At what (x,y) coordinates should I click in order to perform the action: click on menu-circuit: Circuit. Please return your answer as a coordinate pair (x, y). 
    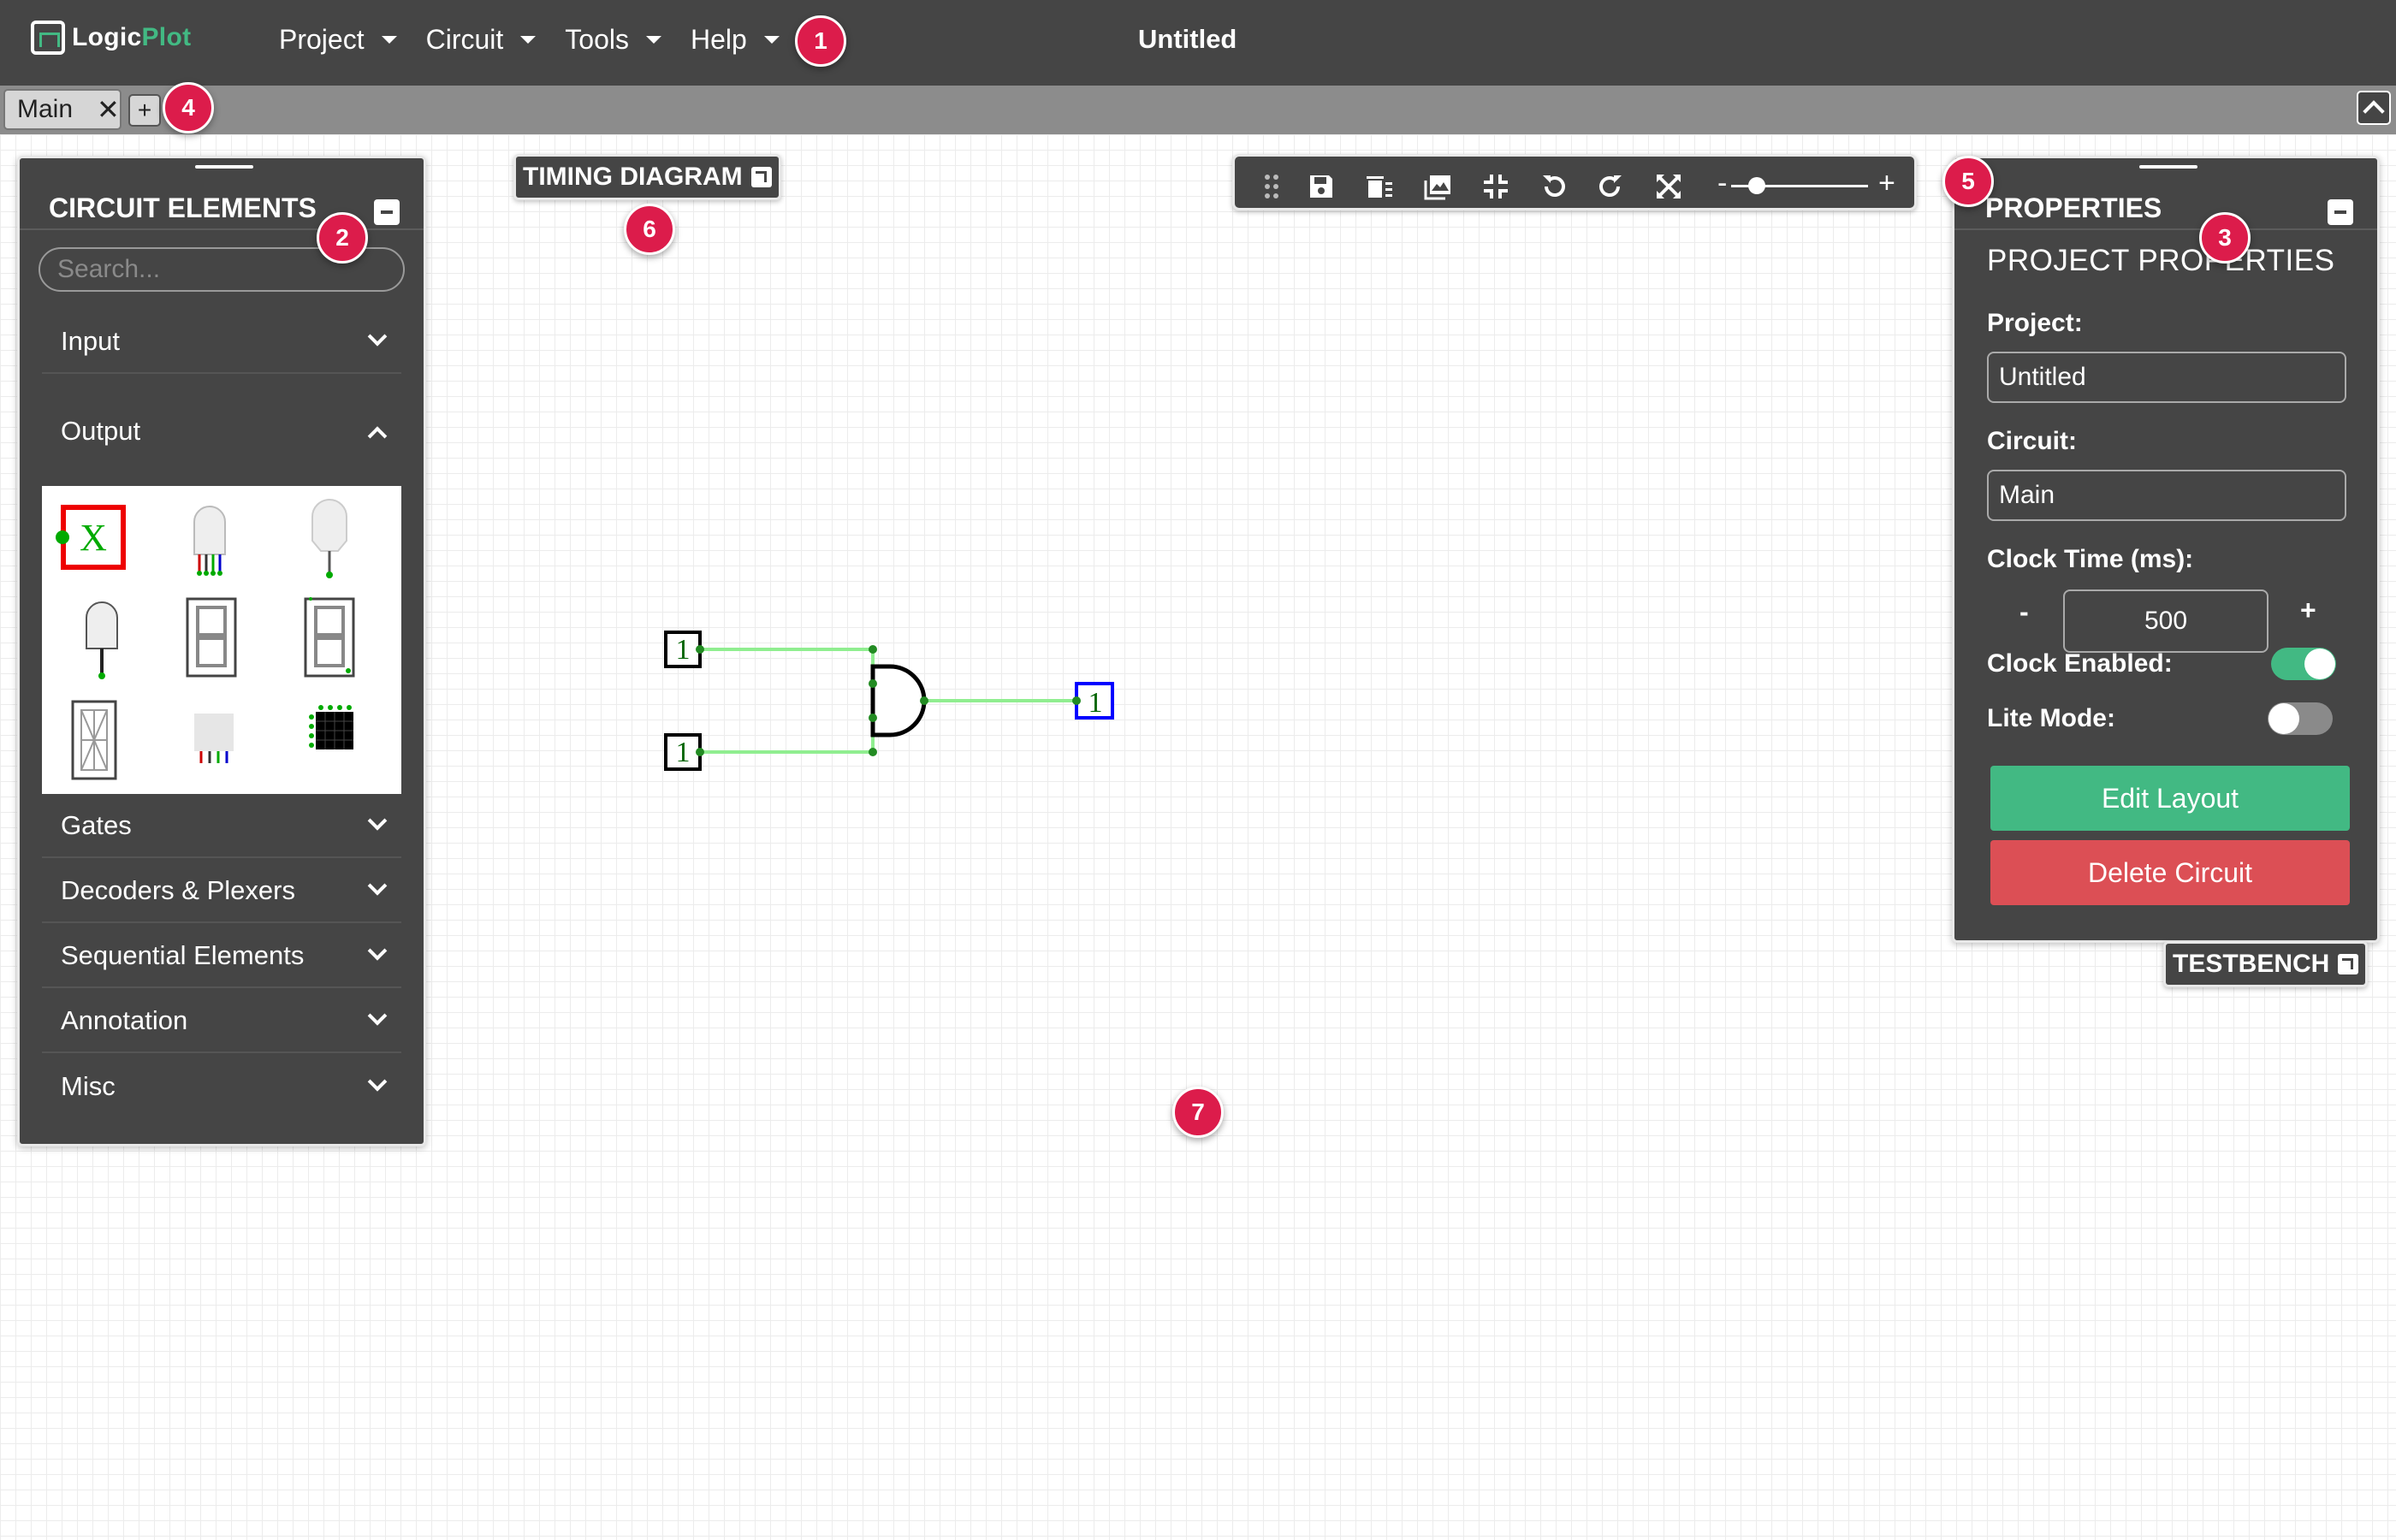
    Looking at the image, I should click on (481, 40).